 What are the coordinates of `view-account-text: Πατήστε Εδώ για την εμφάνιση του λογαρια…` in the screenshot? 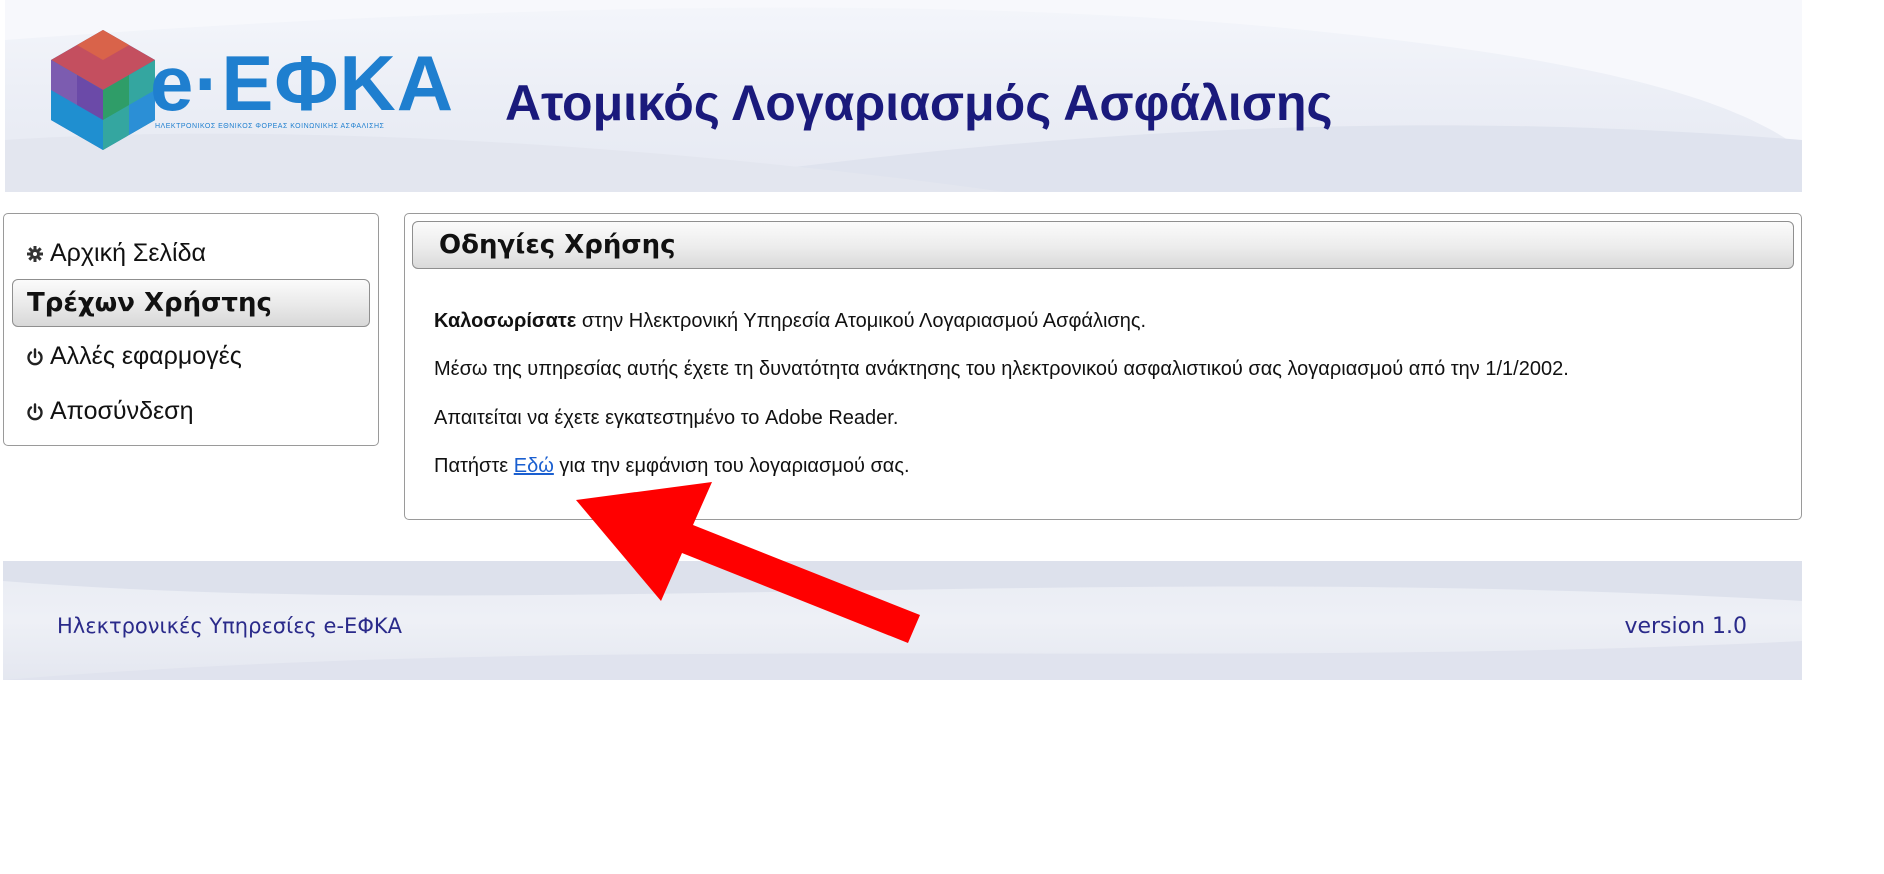 It's located at (672, 466).